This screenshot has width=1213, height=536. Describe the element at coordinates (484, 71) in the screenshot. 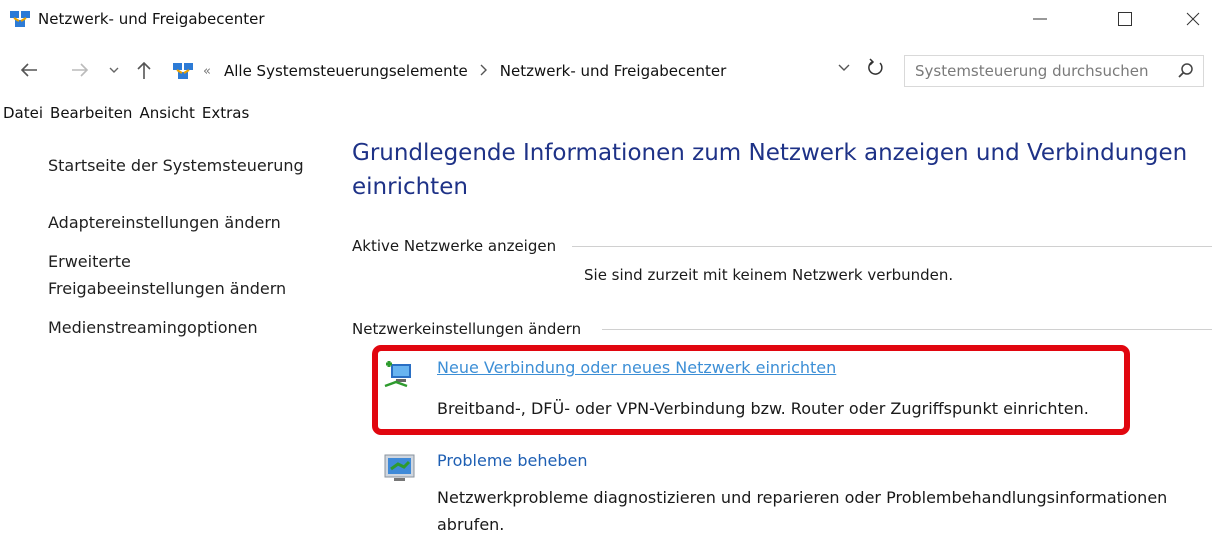

I see `breadcrumb-chevron-icon` at that location.